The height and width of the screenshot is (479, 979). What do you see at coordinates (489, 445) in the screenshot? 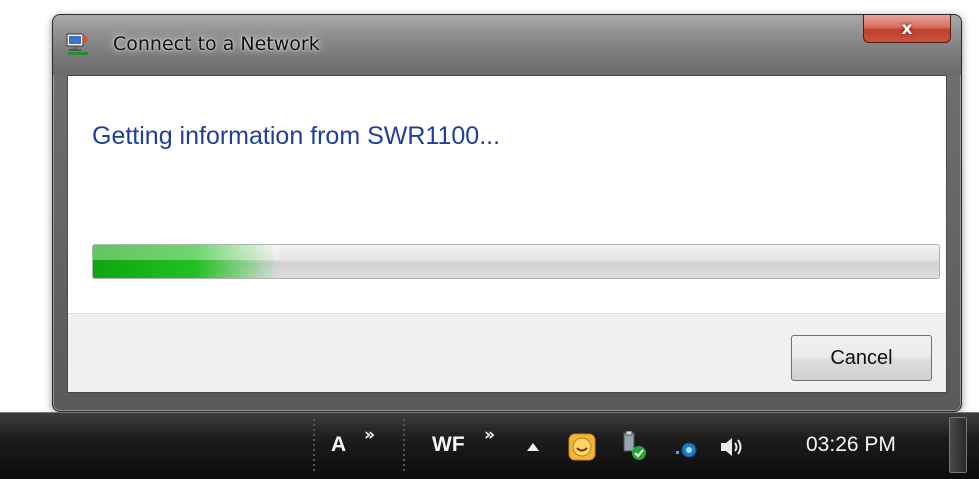
I see `taskbar: A » WF » 03:26 PM` at bounding box center [489, 445].